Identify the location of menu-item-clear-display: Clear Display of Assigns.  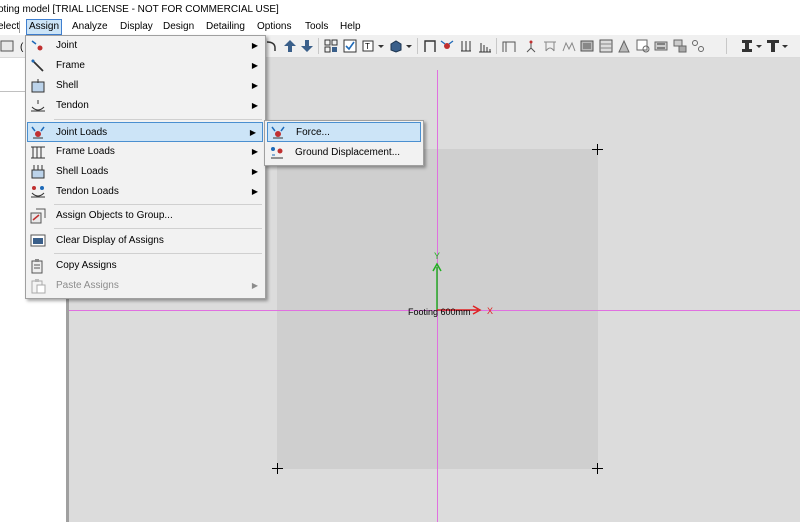
(146, 241).